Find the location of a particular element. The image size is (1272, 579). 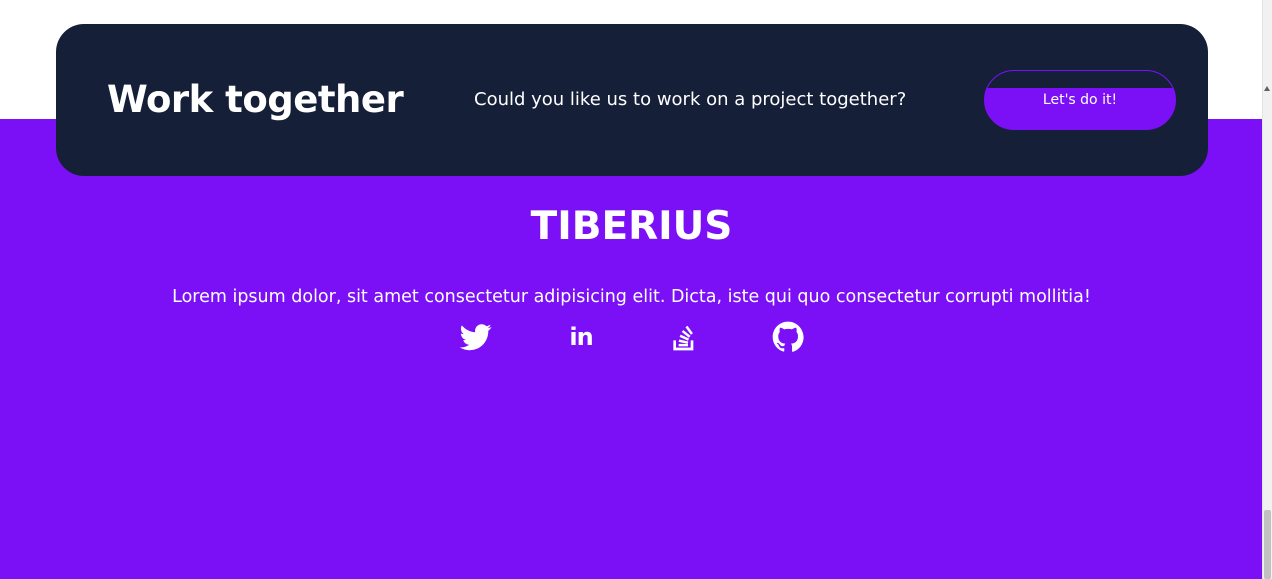

github-icon is located at coordinates (788, 336).